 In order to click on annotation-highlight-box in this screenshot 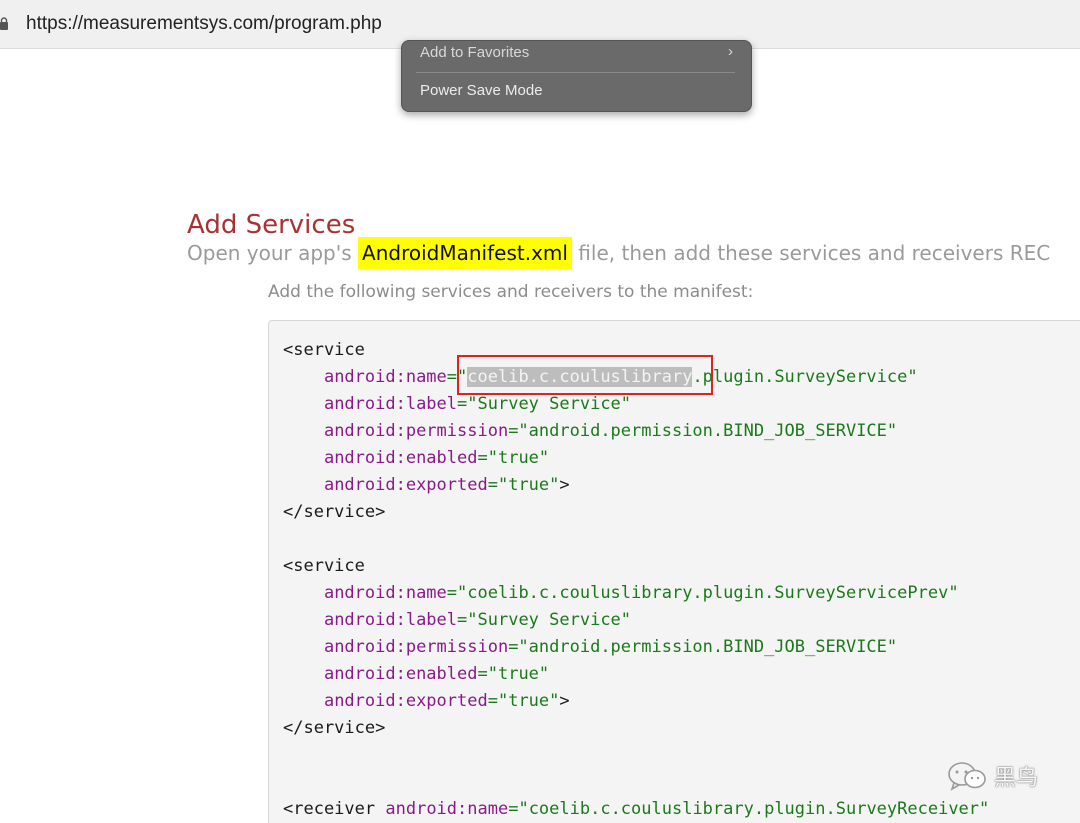, I will do `click(585, 375)`.